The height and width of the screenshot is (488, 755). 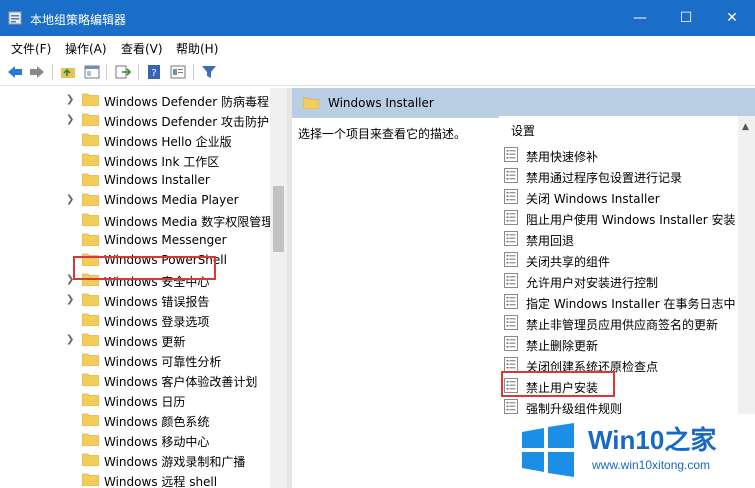 What do you see at coordinates (136, 420) in the screenshot?
I see `tree-item: Windows 颜色系统` at bounding box center [136, 420].